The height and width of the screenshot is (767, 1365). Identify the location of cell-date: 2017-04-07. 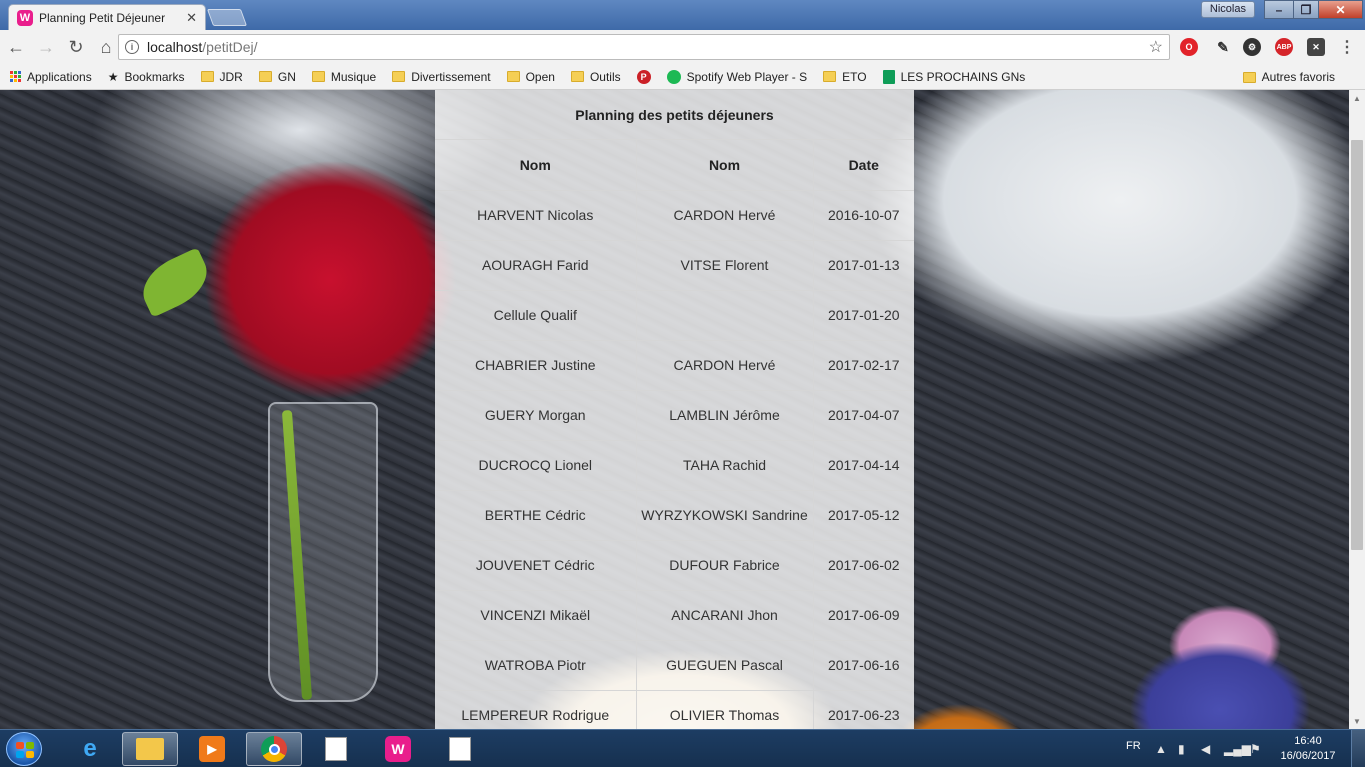
(863, 415).